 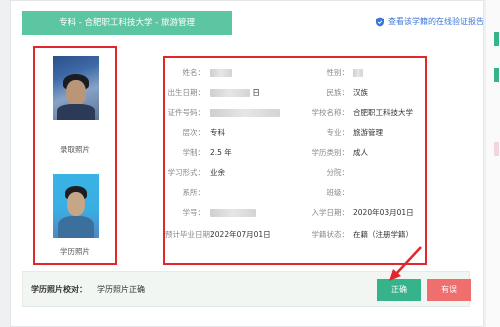 What do you see at coordinates (194, 212) in the screenshot?
I see `student-number-label: 学号：` at bounding box center [194, 212].